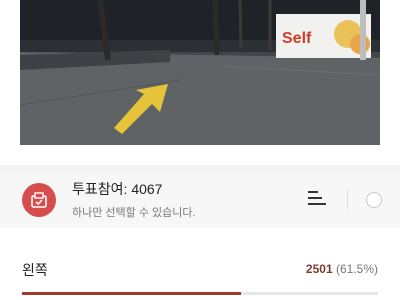 The image size is (400, 300). Describe the element at coordinates (134, 213) in the screenshot. I see `poll-subtitle: 하나만 선택할 수 있습니다.` at that location.